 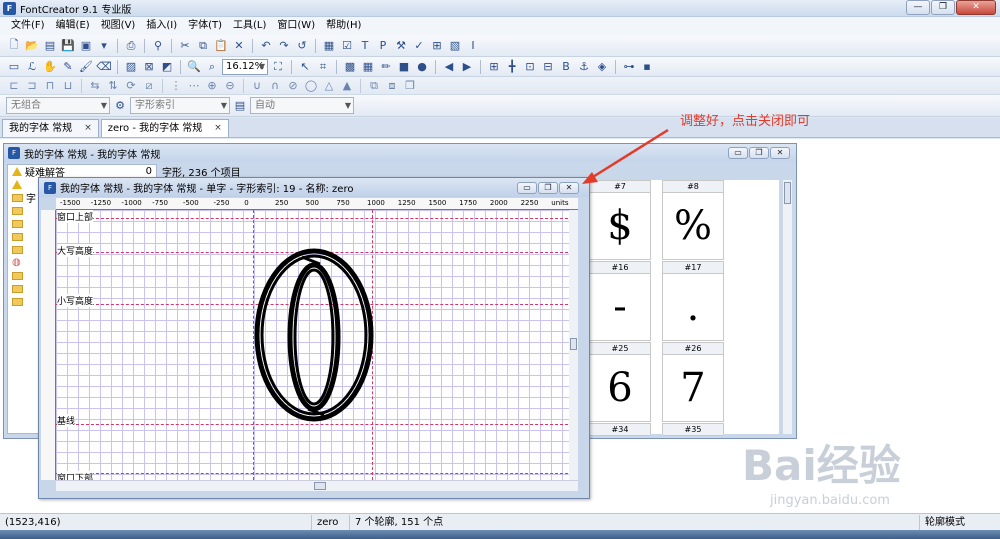 I want to click on eraser-icon: ⌫, so click(x=104, y=67).